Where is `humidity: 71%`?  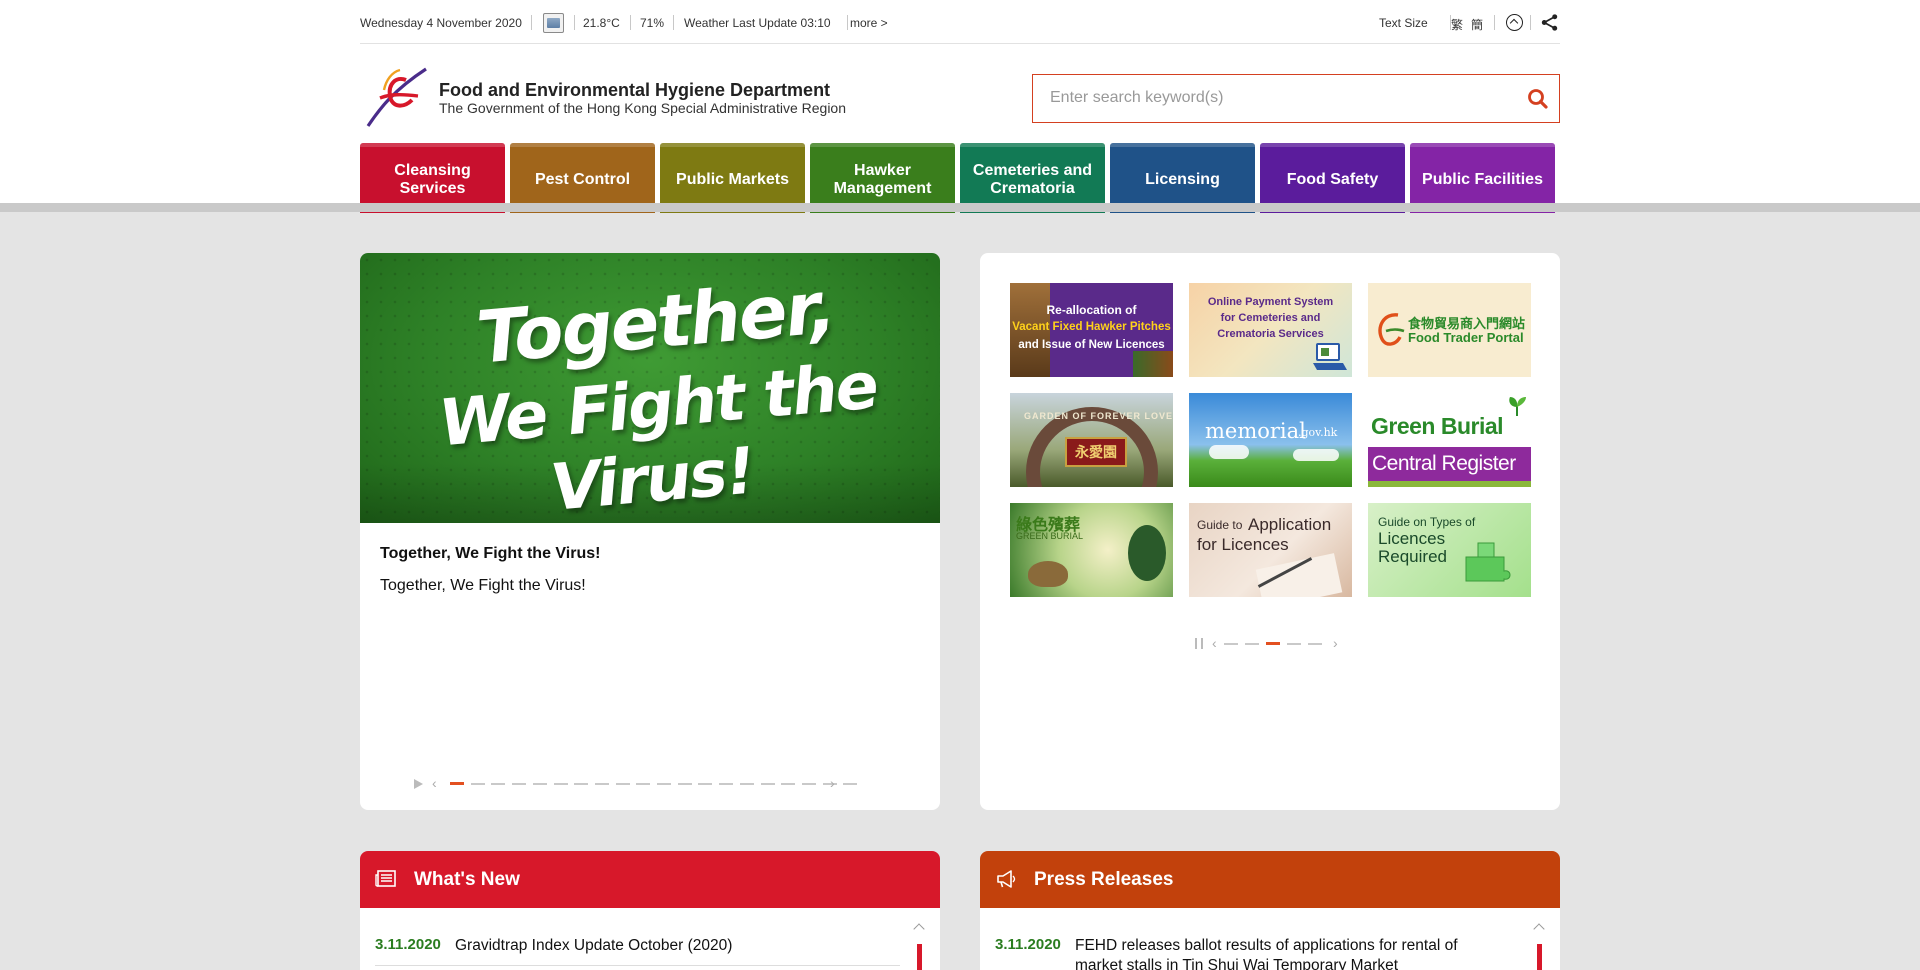
humidity: 71% is located at coordinates (652, 23).